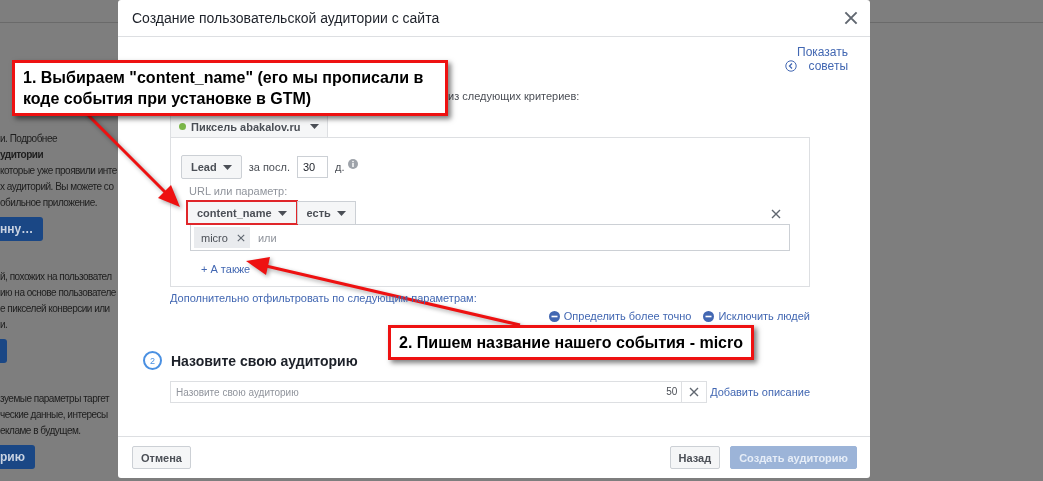 This screenshot has width=1043, height=481. What do you see at coordinates (269, 167) in the screenshot?
I see `period-label: за посл.` at bounding box center [269, 167].